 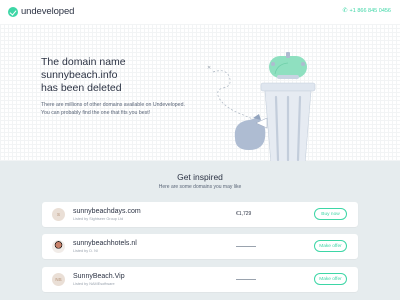 What do you see at coordinates (83, 62) in the screenshot?
I see `headline-line-1: The domain name` at bounding box center [83, 62].